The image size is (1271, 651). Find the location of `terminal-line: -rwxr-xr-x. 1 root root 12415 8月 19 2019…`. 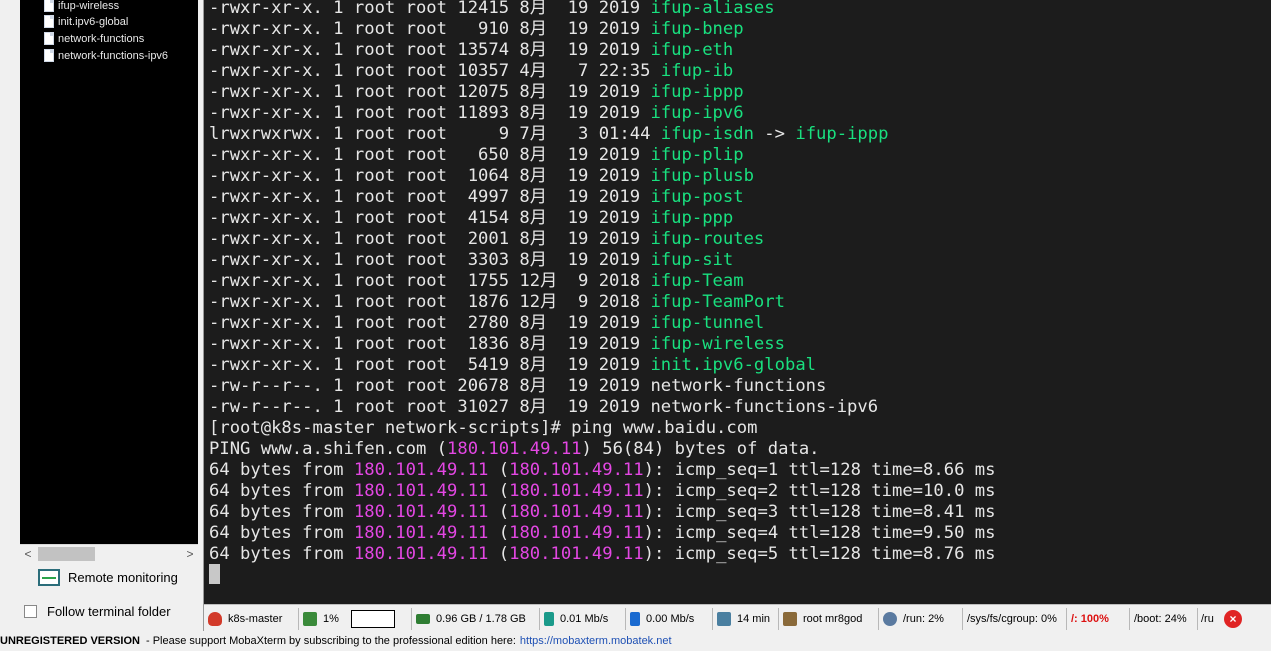

terminal-line: -rwxr-xr-x. 1 root root 12415 8月 19 2019… is located at coordinates (602, 9).